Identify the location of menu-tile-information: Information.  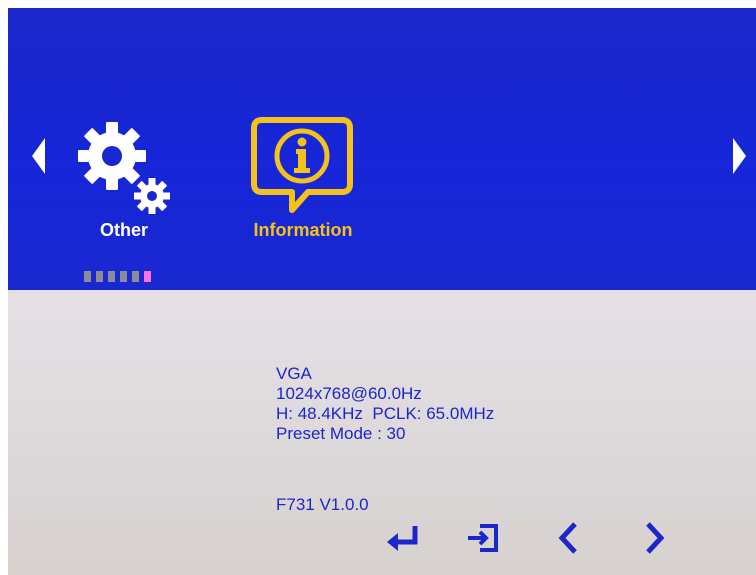
(303, 183).